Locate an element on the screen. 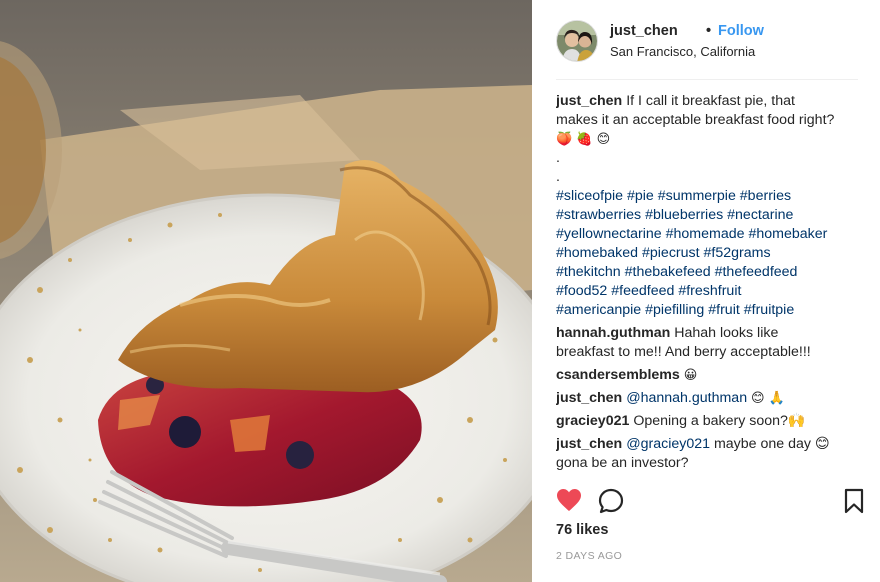 The width and height of the screenshot is (880, 582). follow-button: Follow is located at coordinates (741, 31).